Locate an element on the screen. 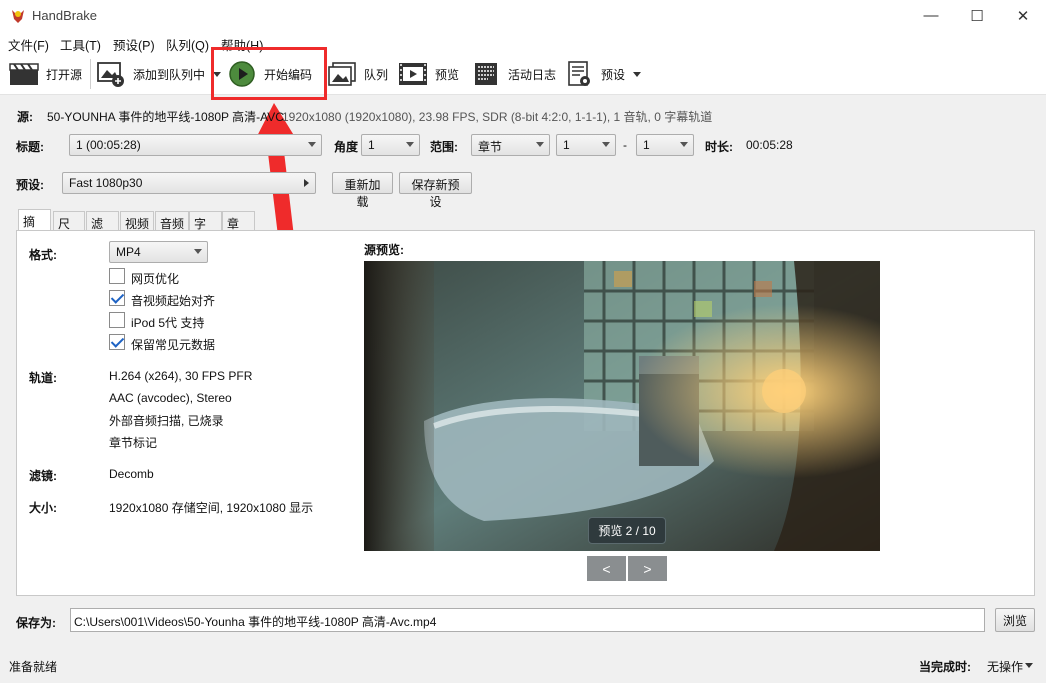 The image size is (1046, 683). maximize-icon: ☐ is located at coordinates (977, 16).